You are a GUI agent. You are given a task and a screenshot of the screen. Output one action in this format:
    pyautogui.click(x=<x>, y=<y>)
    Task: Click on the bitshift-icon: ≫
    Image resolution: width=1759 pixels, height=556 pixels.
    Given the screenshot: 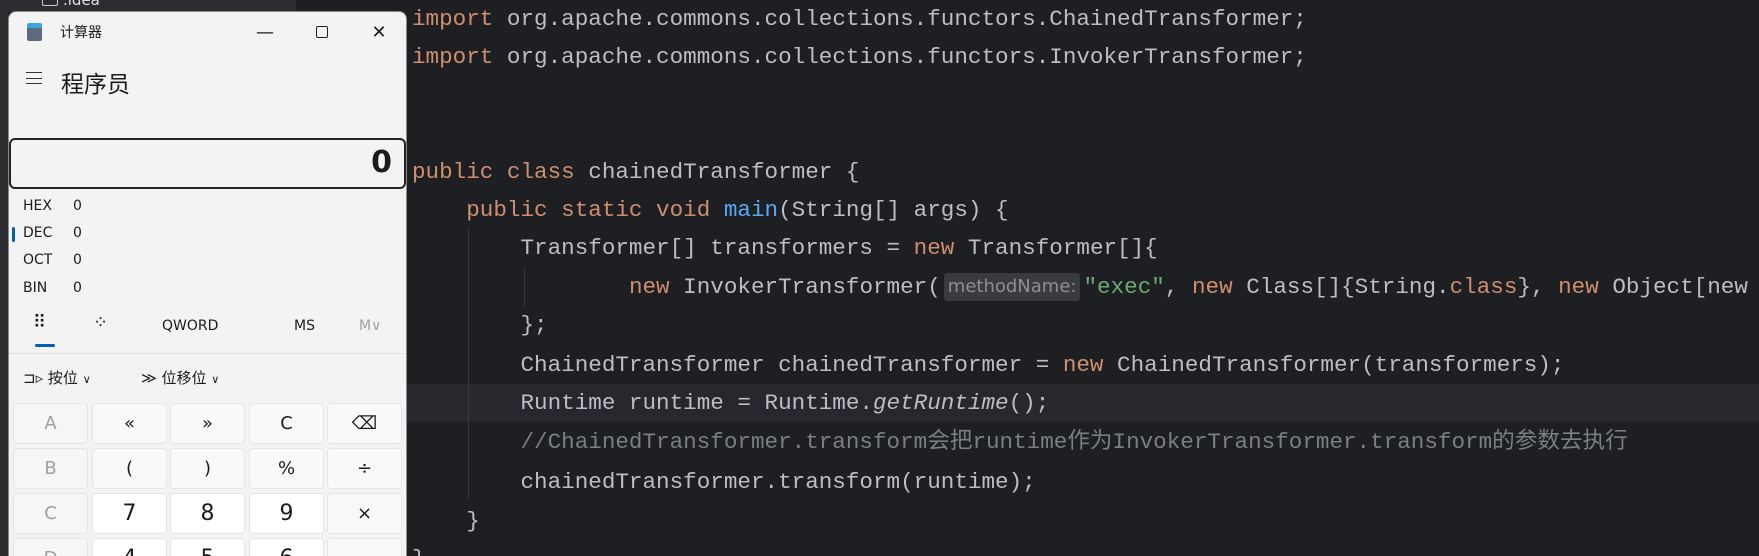 What is the action you would take?
    pyautogui.click(x=149, y=378)
    